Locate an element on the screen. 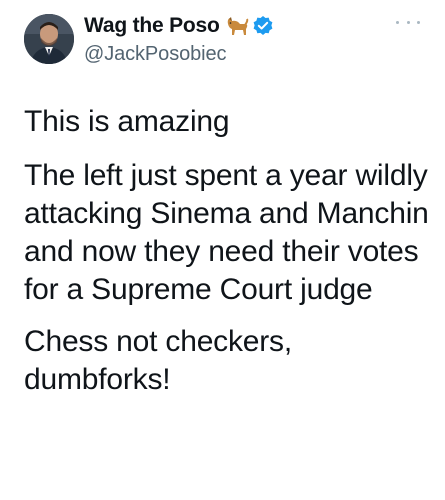 The height and width of the screenshot is (500, 445). more-options-icon is located at coordinates (408, 22).